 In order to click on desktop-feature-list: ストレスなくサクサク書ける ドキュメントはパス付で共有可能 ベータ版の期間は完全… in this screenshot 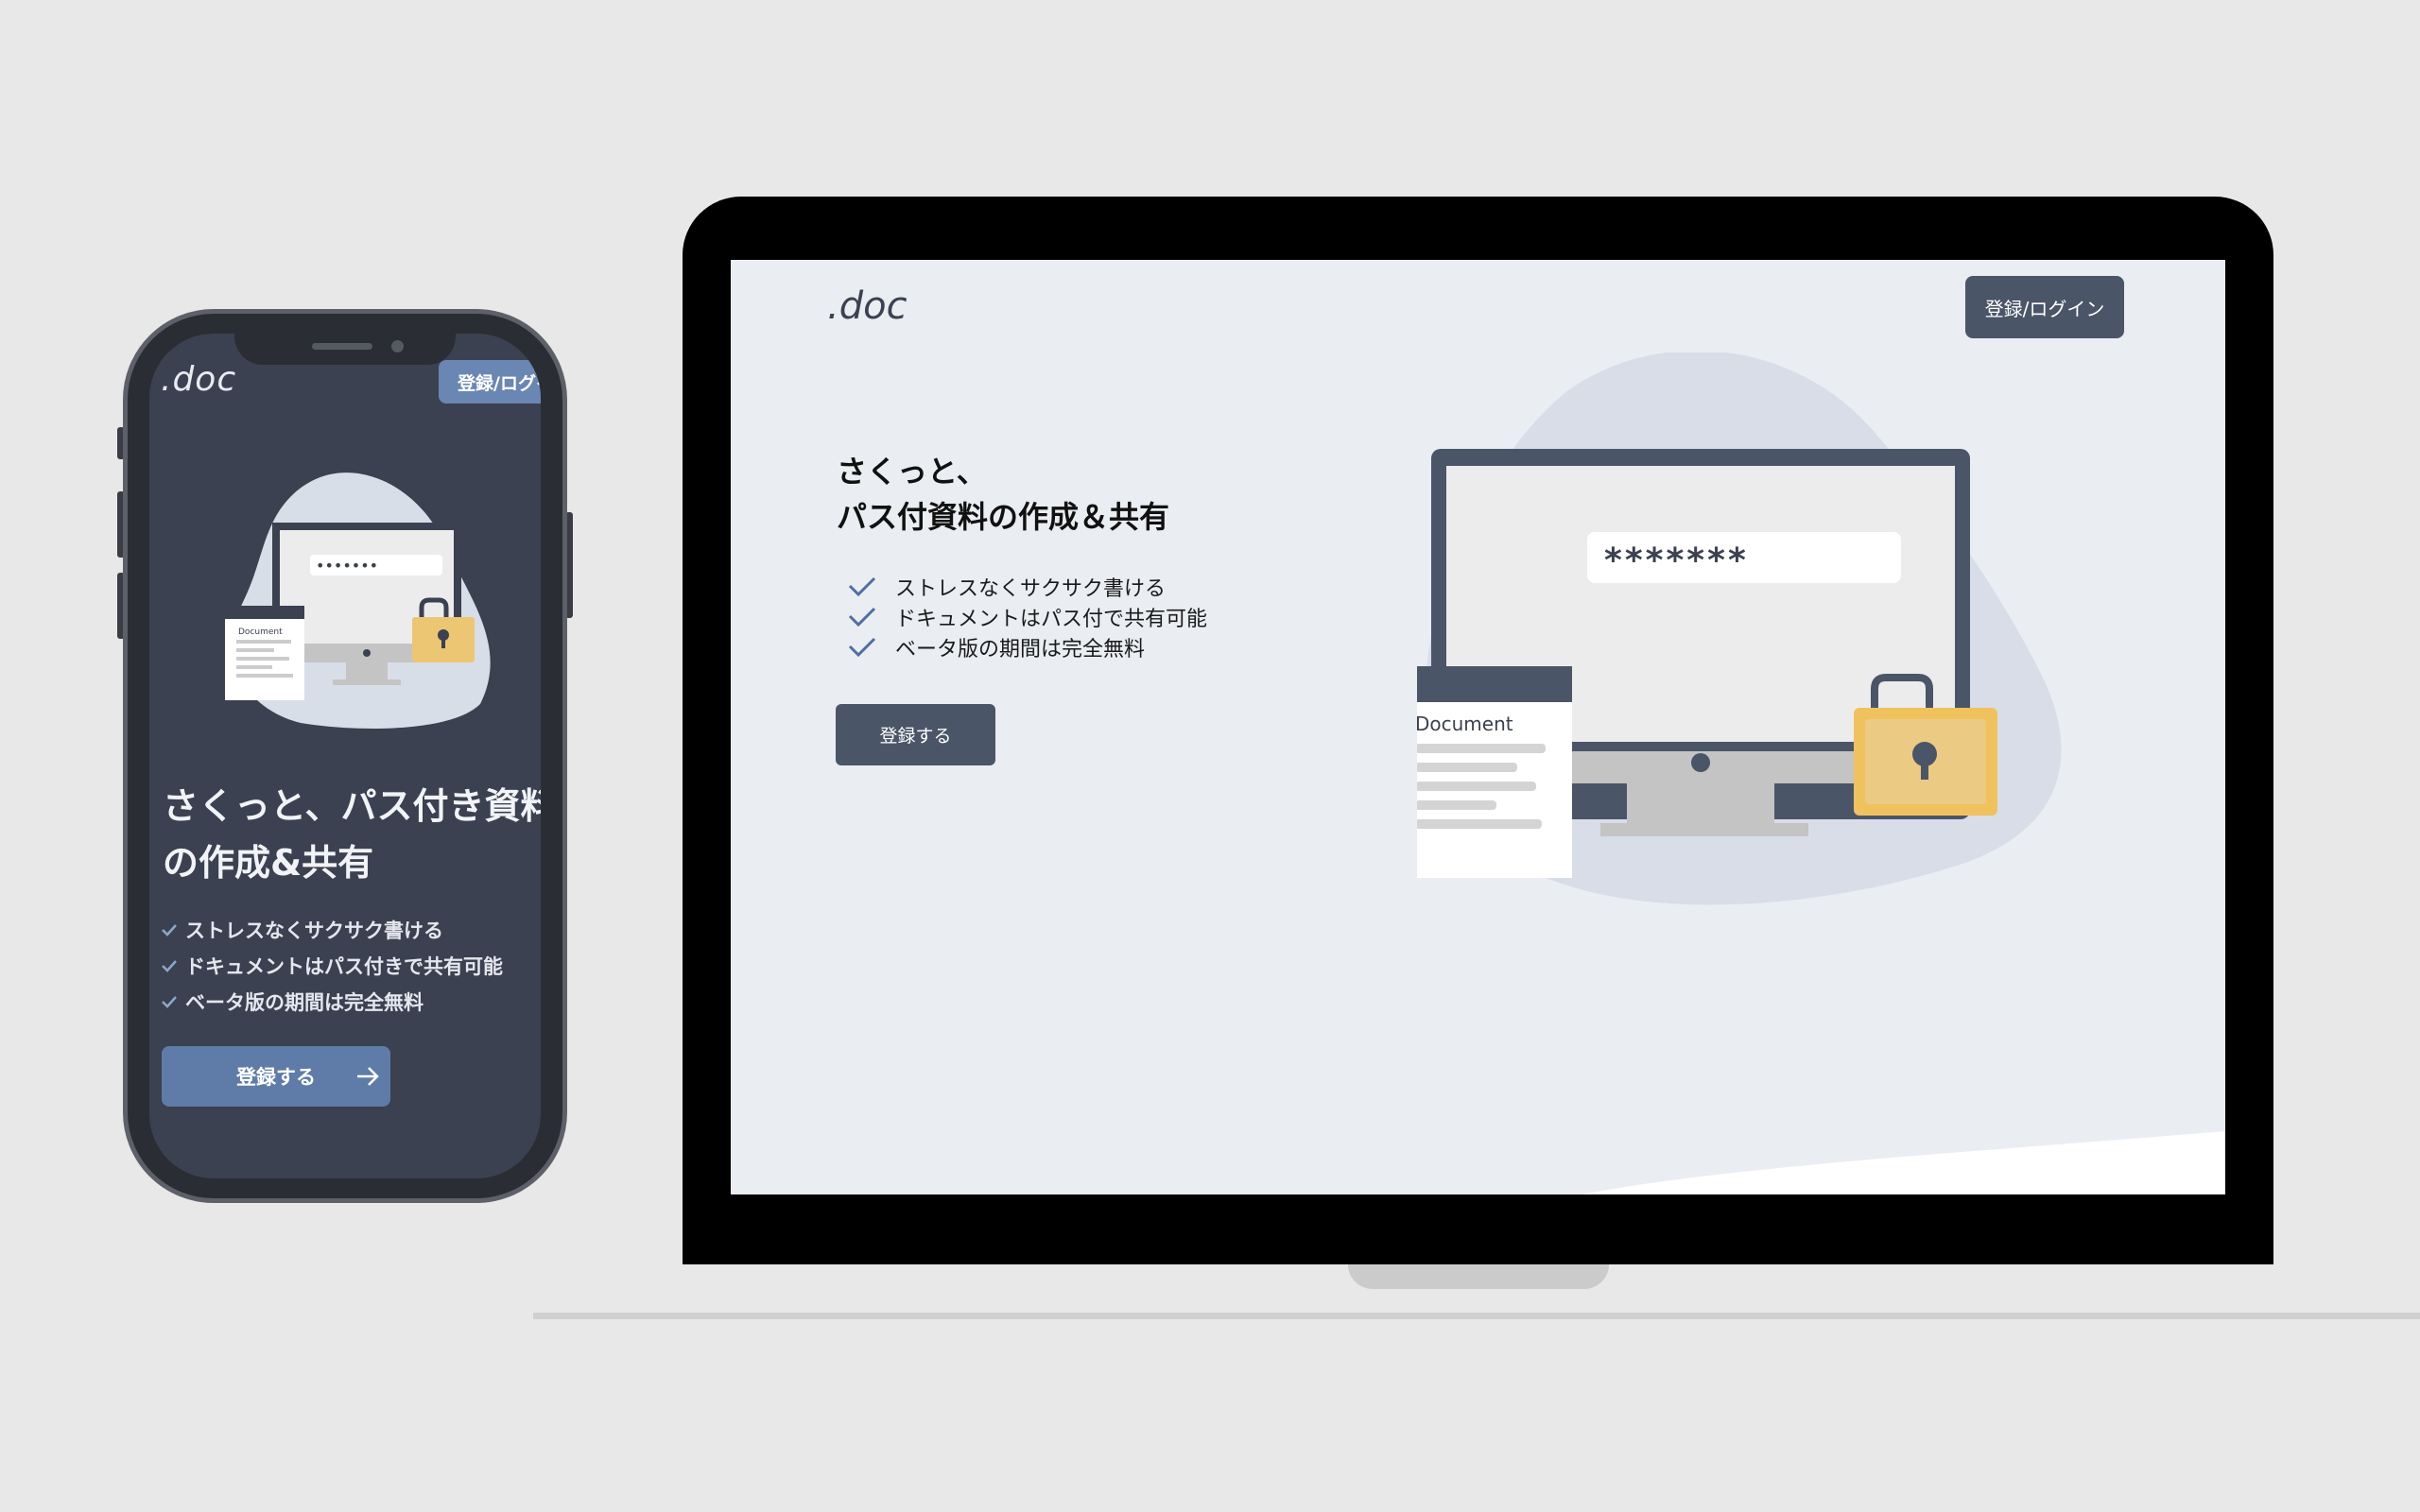, I will do `click(1027, 617)`.